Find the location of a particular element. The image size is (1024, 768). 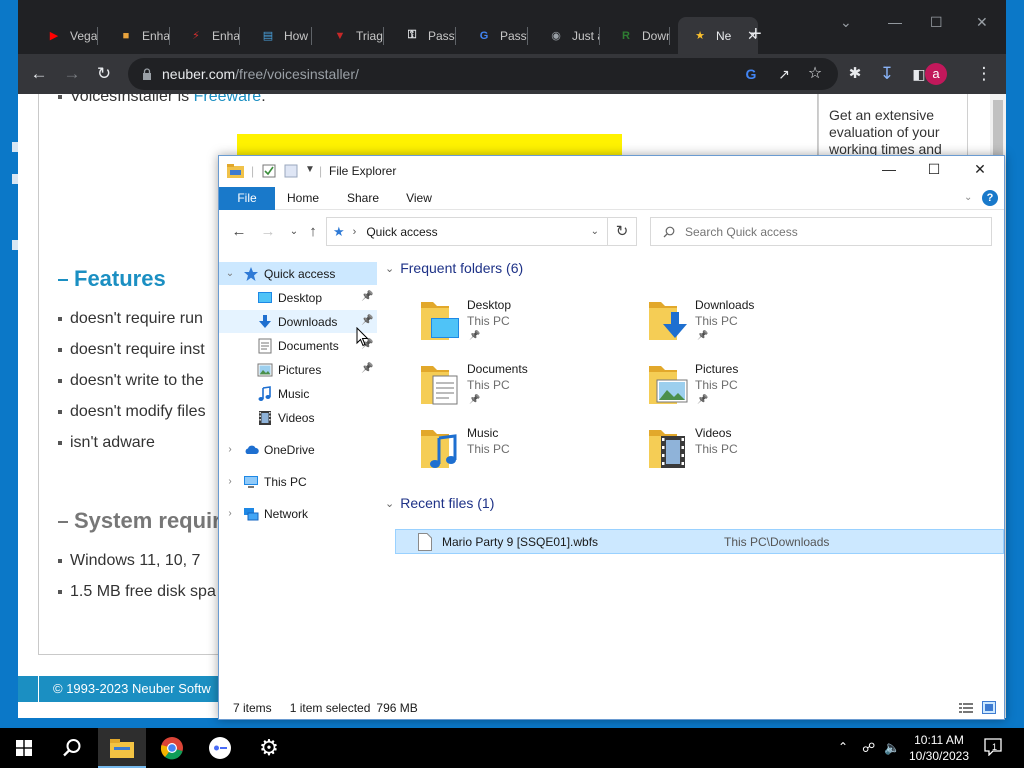

taskbar-app is located at coordinates (220, 748).